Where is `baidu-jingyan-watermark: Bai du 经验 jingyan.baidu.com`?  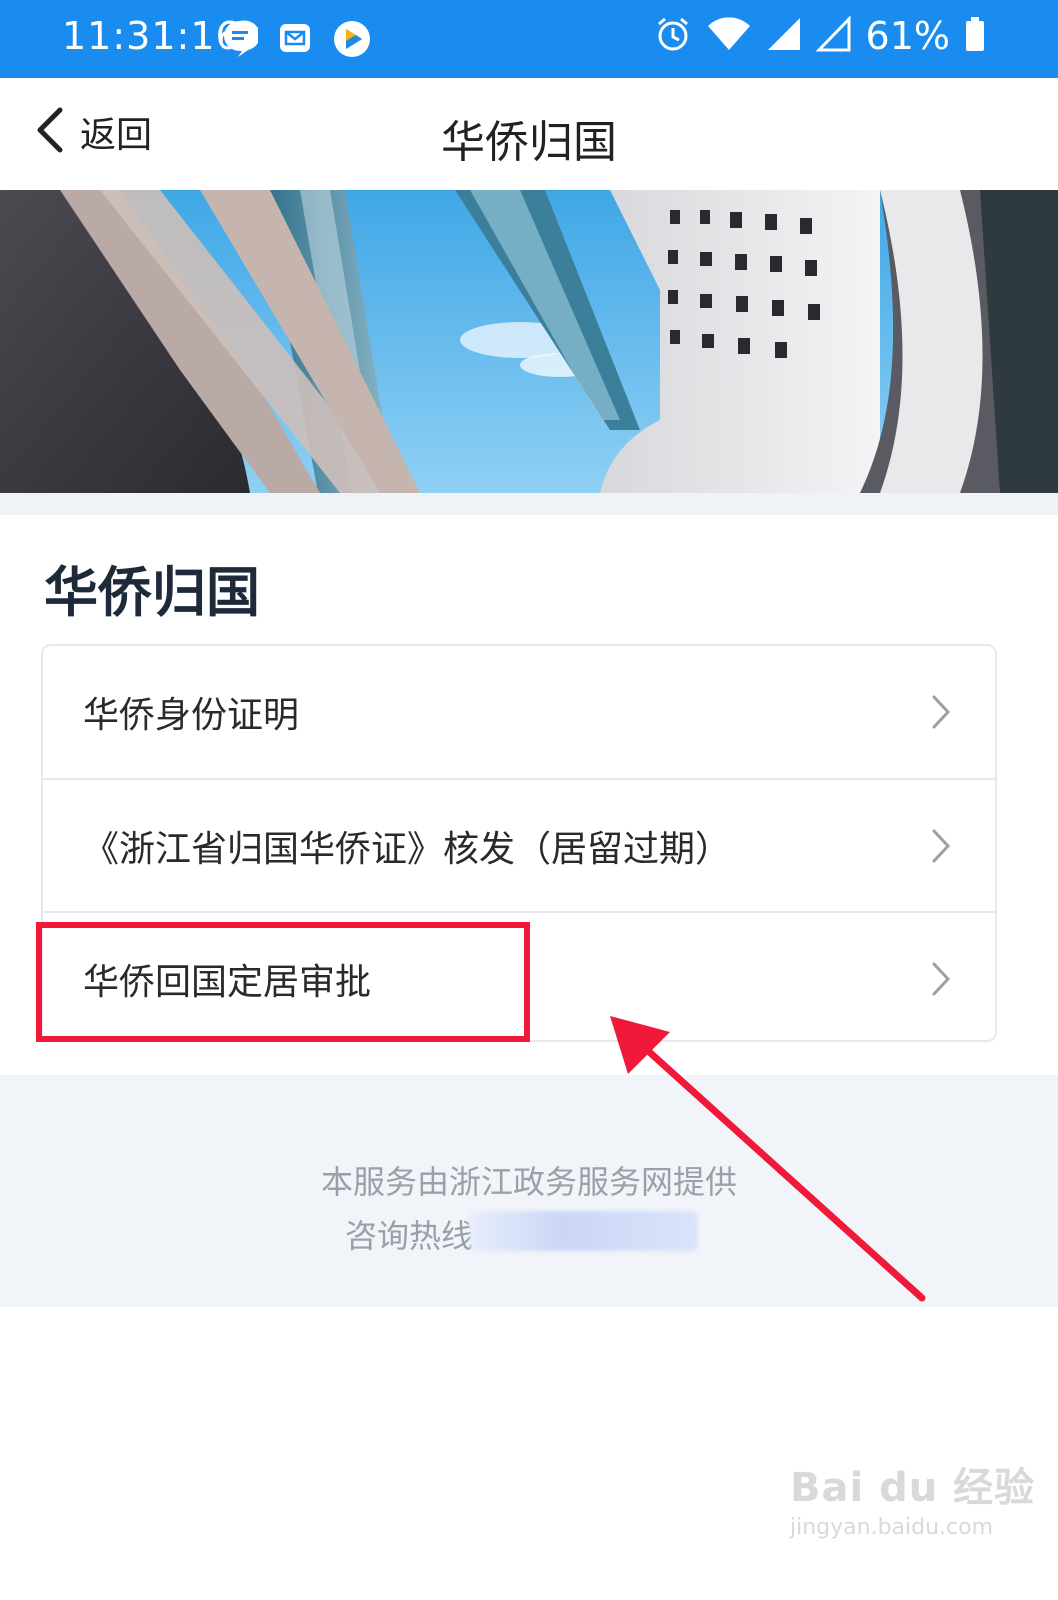
baidu-jingyan-watermark: Bai du 经验 jingyan.baidu.com is located at coordinates (912, 1497).